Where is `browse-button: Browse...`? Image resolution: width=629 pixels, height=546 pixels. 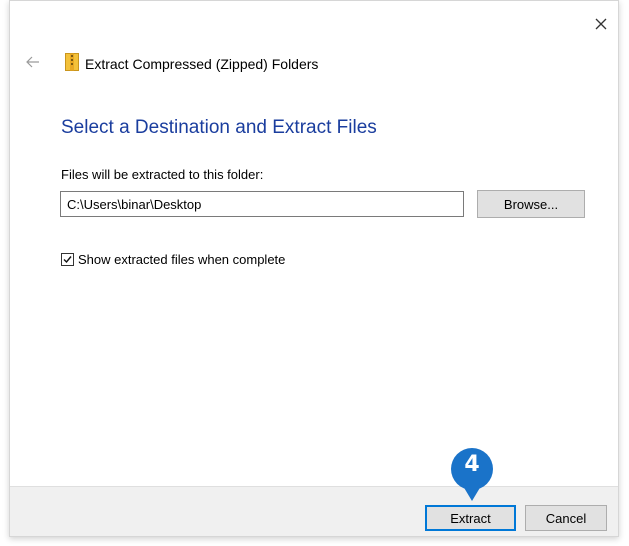
browse-button: Browse... is located at coordinates (531, 204).